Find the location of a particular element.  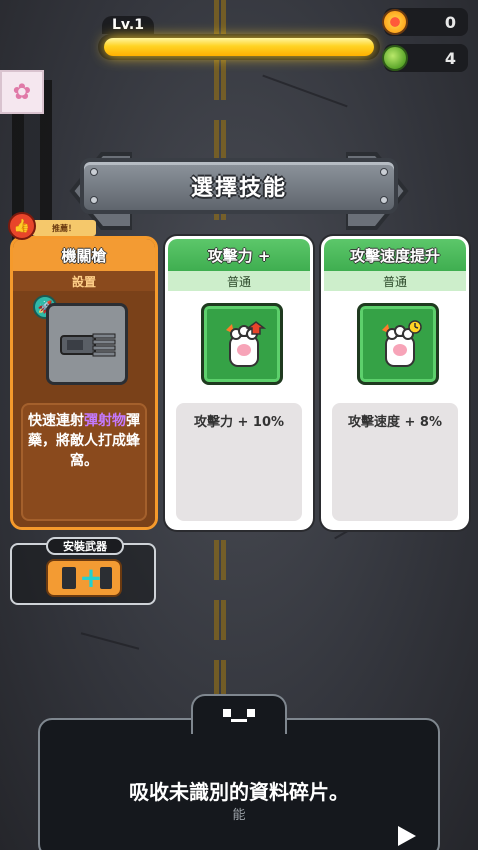

dialog-robot-tab is located at coordinates (239, 714).